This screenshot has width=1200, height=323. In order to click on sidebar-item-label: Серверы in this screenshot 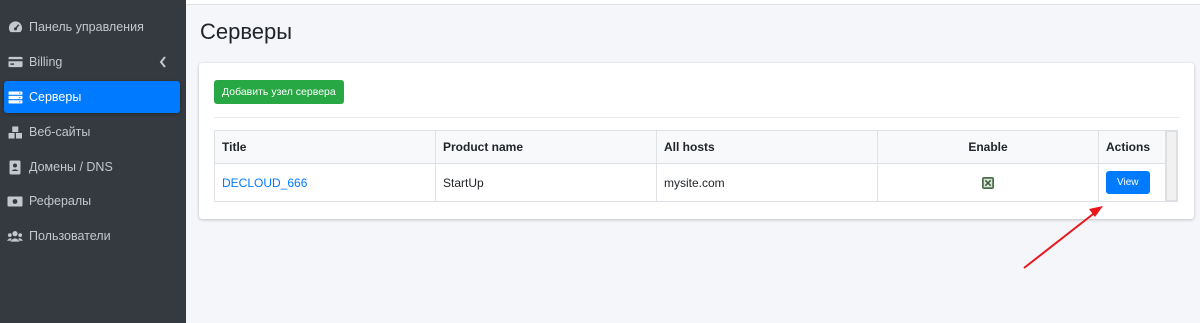, I will do `click(55, 97)`.